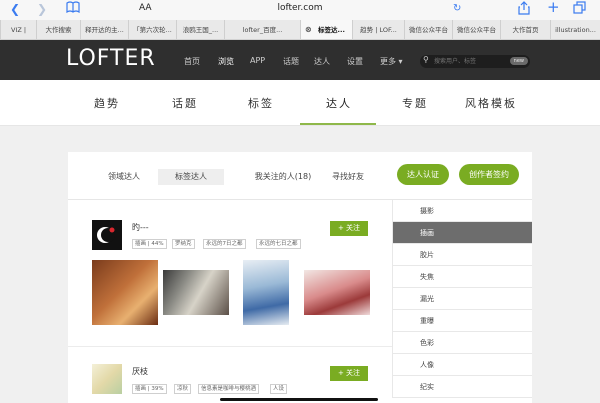 The image size is (600, 403). I want to click on browser-toolbar: ❮ ❯ AA lofter.com ↻ +, so click(300, 10).